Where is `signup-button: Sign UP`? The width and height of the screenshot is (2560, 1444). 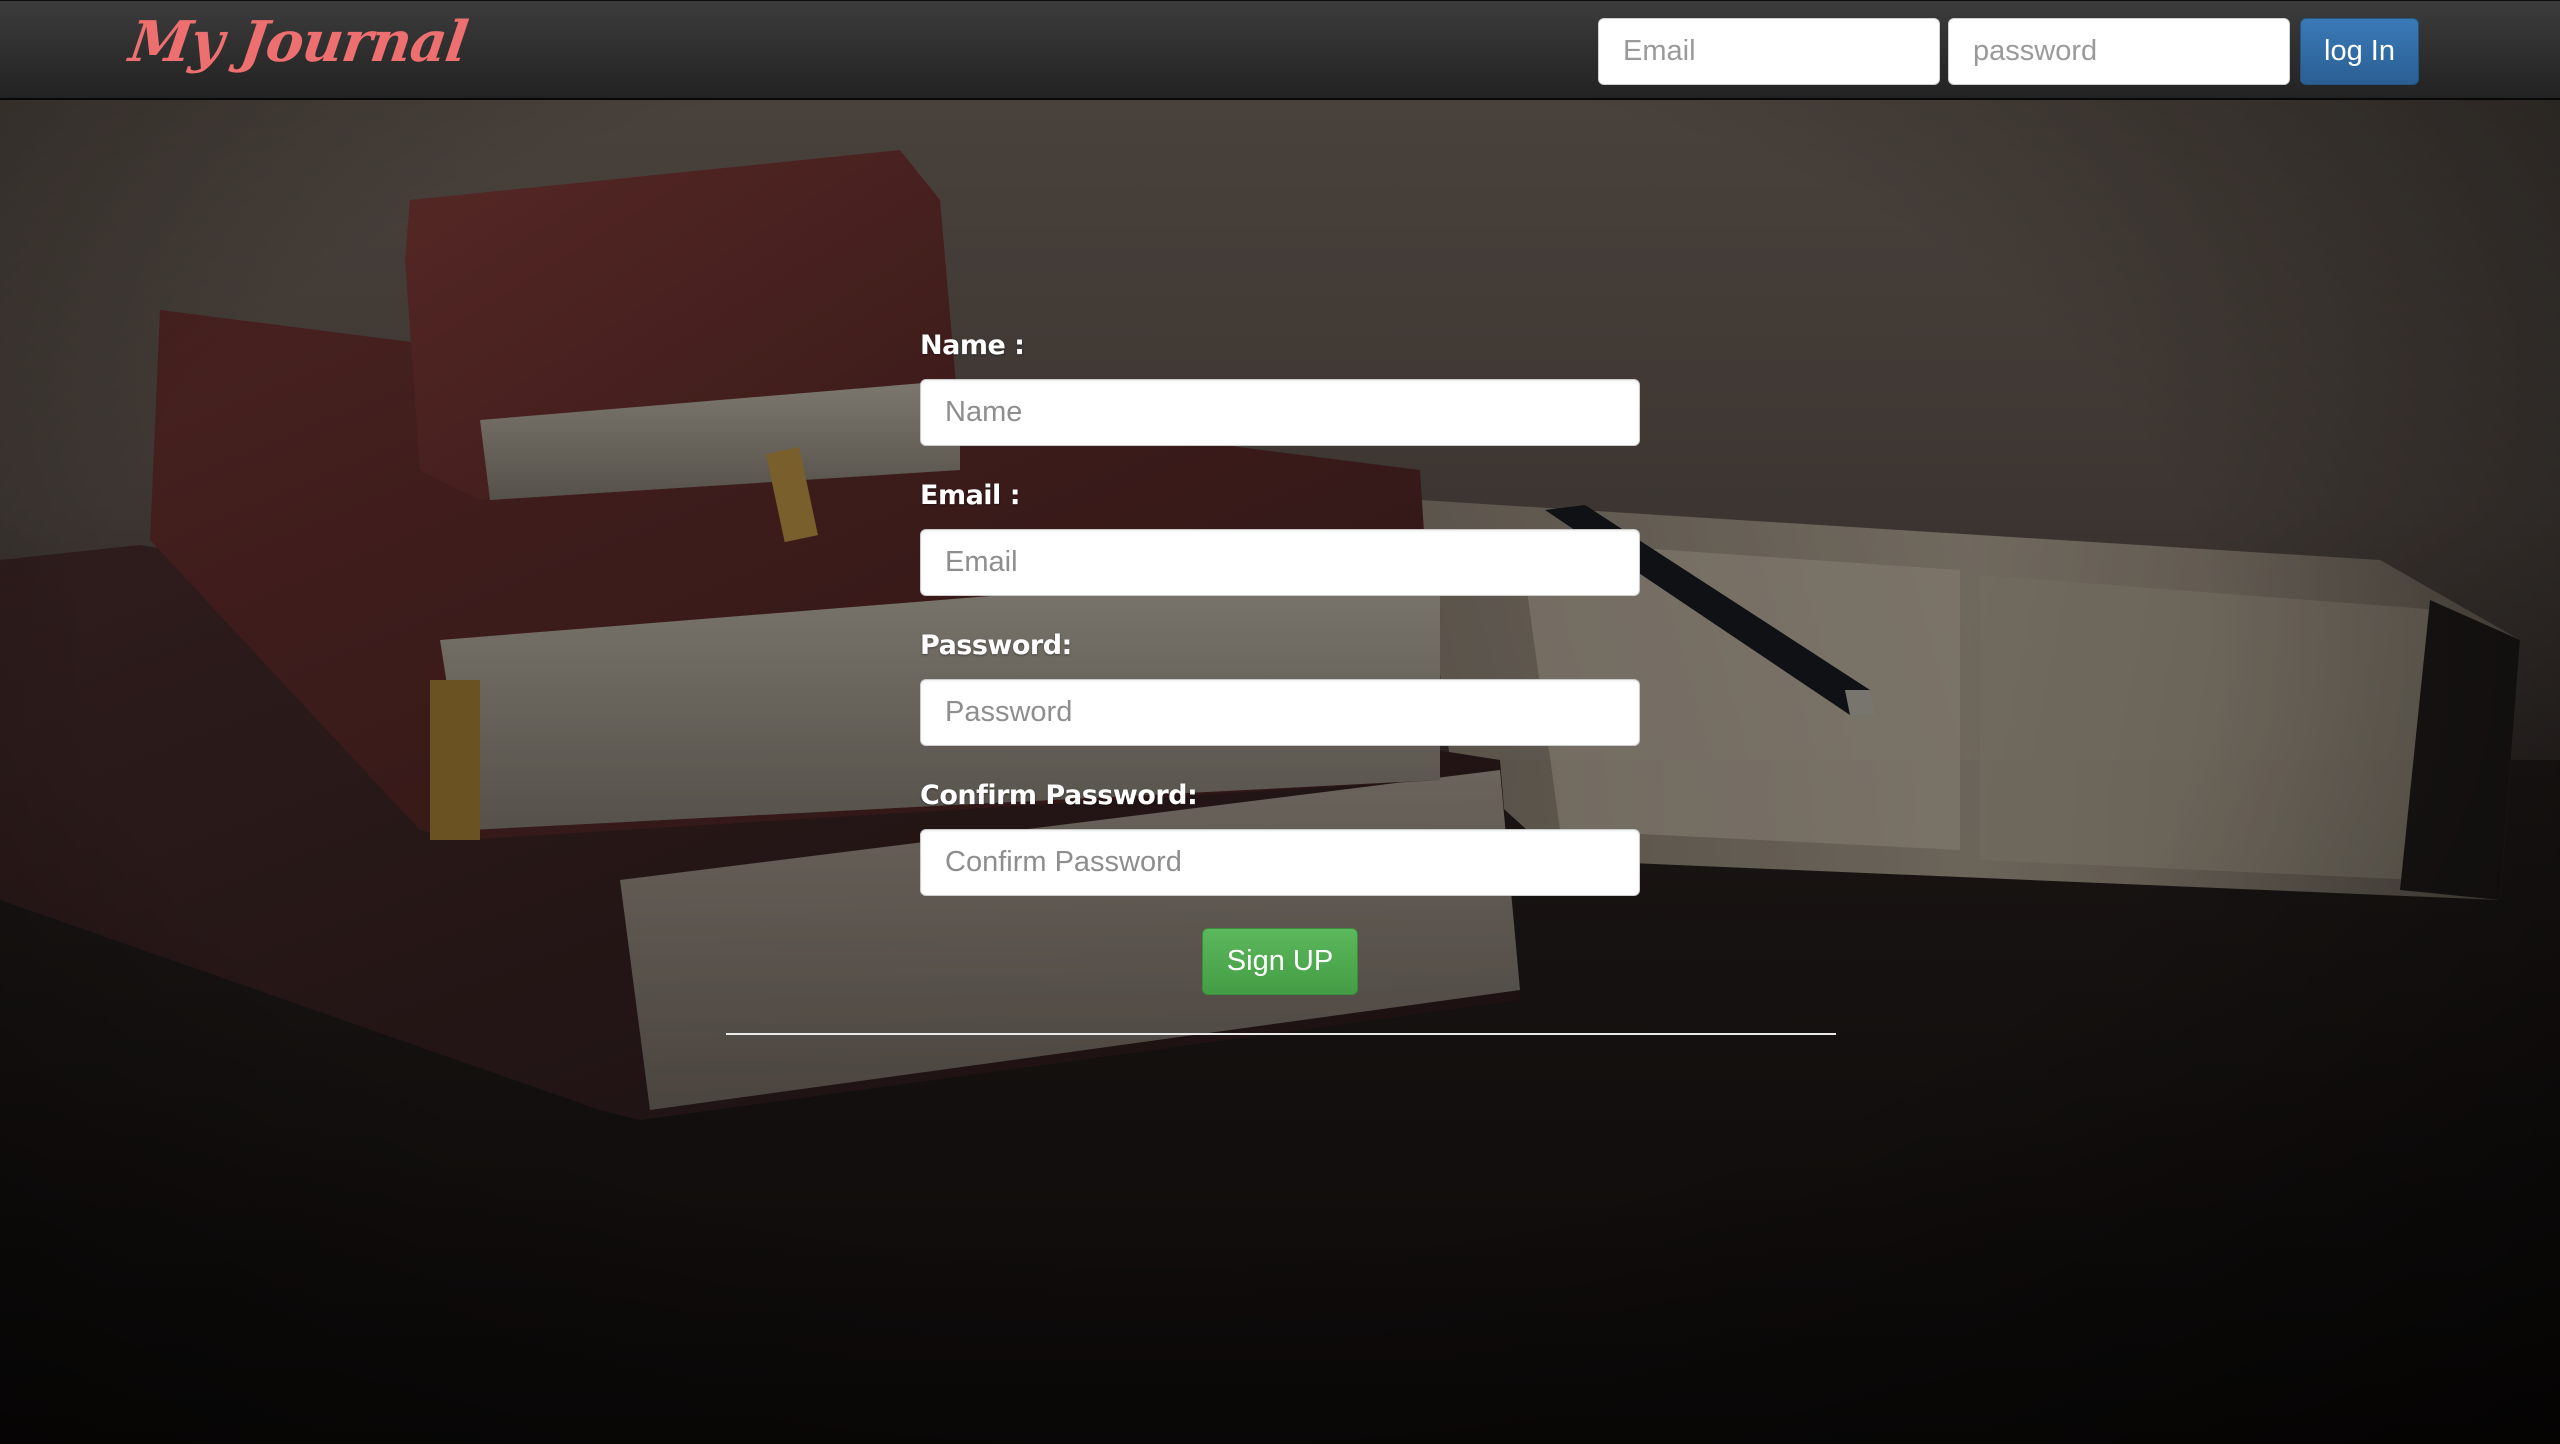 signup-button: Sign UP is located at coordinates (1280, 961).